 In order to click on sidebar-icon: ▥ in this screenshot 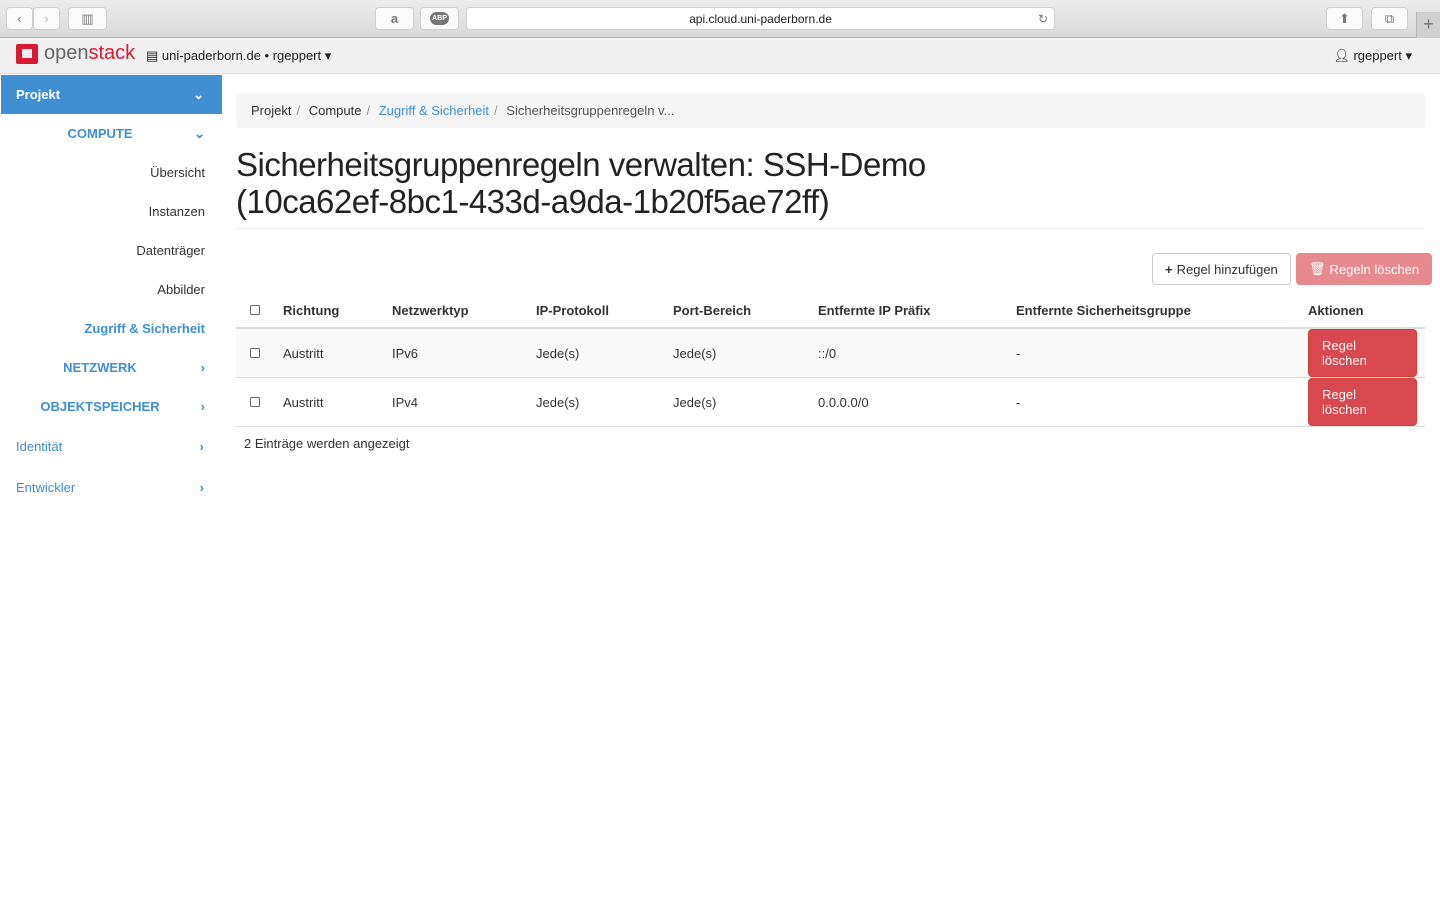, I will do `click(87, 18)`.